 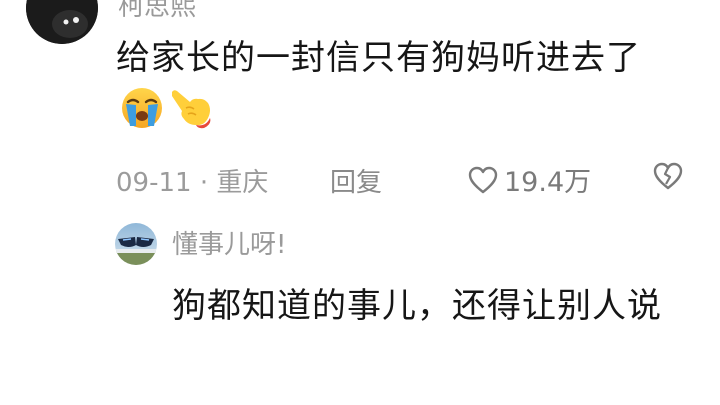 I want to click on reply-avatar, so click(x=136, y=244).